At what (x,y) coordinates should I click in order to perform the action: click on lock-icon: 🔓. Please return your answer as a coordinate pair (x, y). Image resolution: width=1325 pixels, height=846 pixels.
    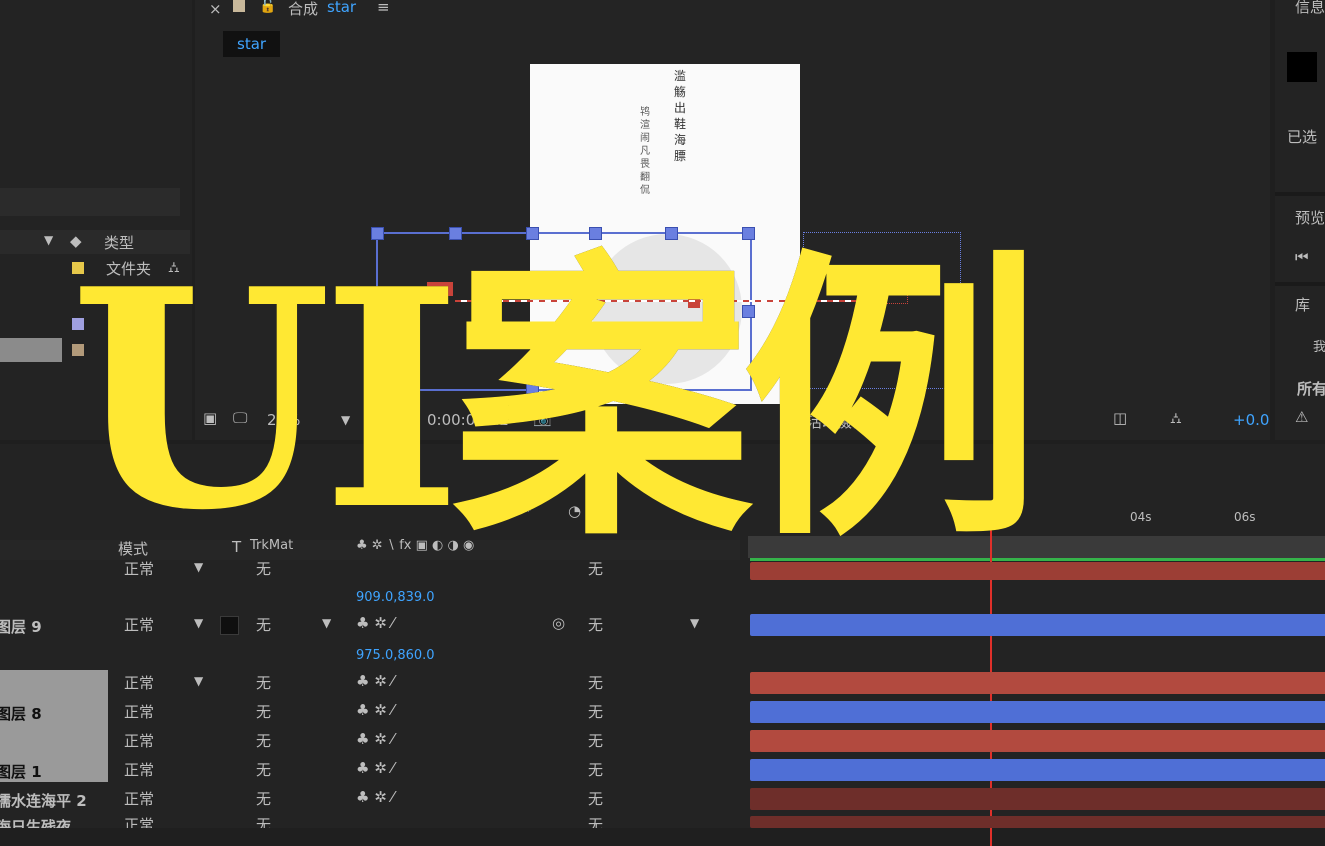
    Looking at the image, I should click on (267, 7).